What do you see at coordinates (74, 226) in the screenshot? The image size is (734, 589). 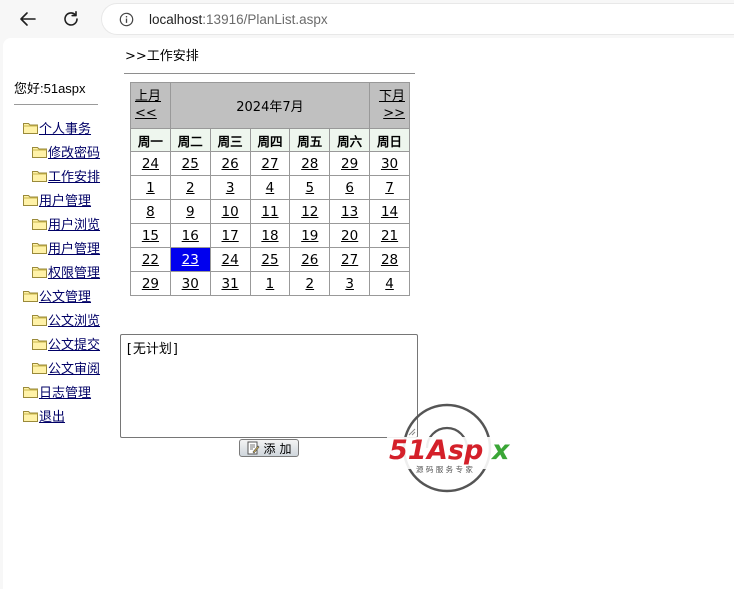 I see `sidebar-item-link: 用户浏览` at bounding box center [74, 226].